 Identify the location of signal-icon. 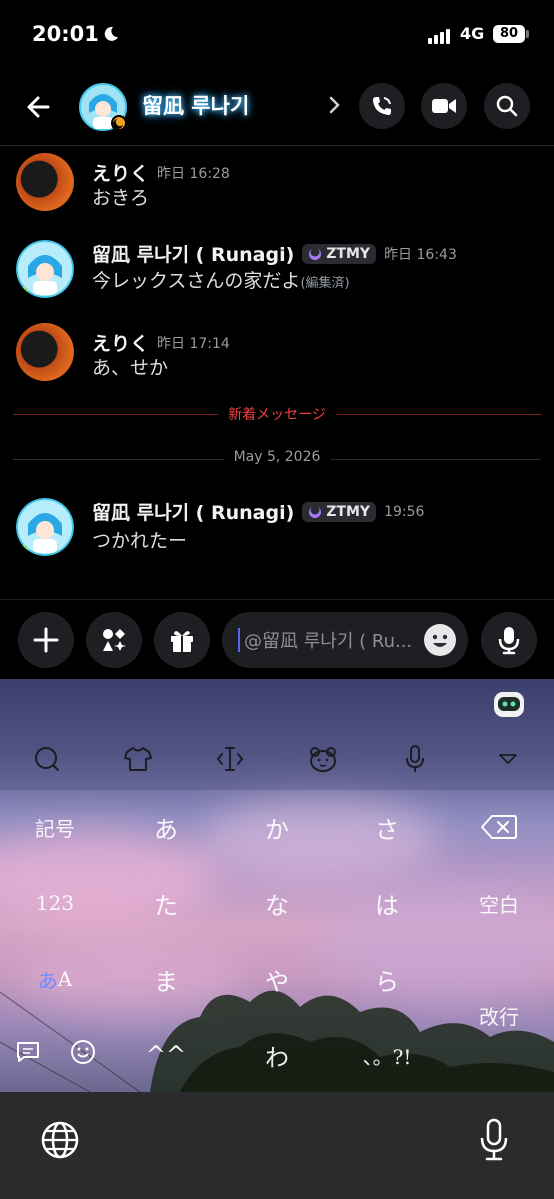
(439, 36).